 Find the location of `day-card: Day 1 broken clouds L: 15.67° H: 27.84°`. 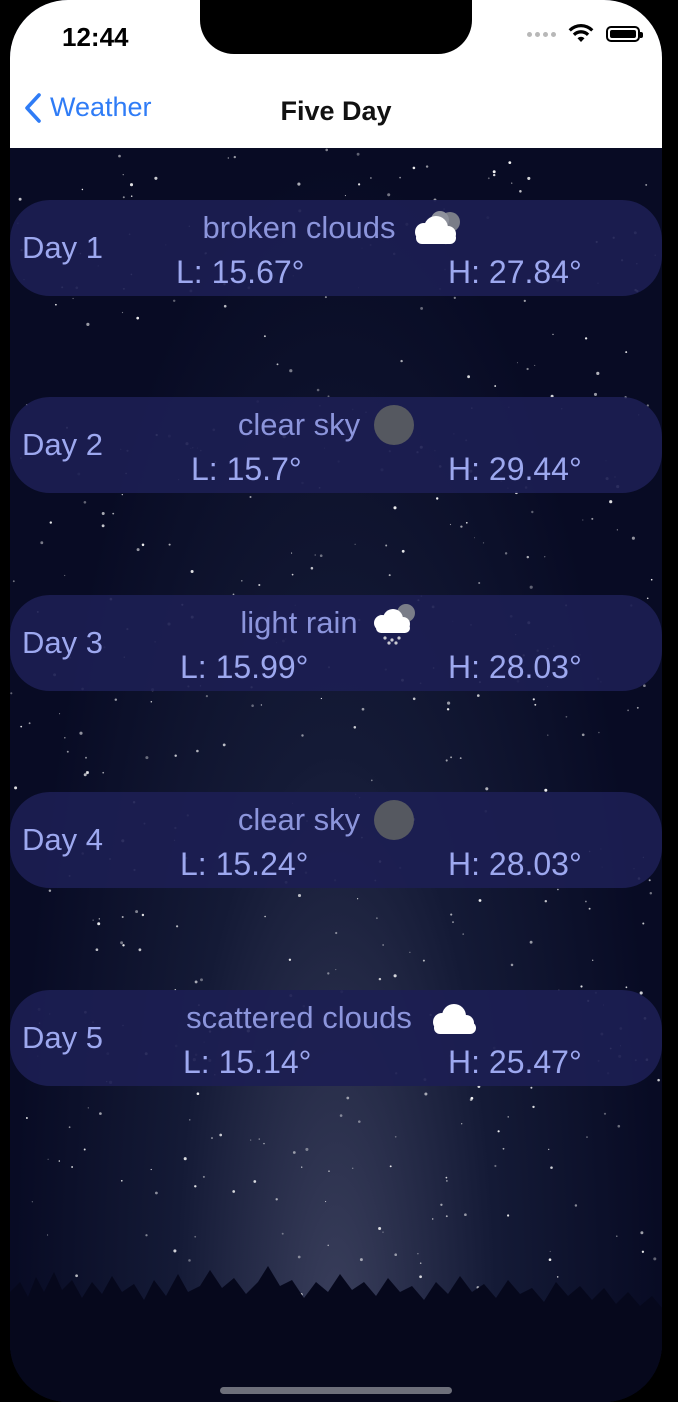

day-card: Day 1 broken clouds L: 15.67° H: 27.84° is located at coordinates (336, 248).